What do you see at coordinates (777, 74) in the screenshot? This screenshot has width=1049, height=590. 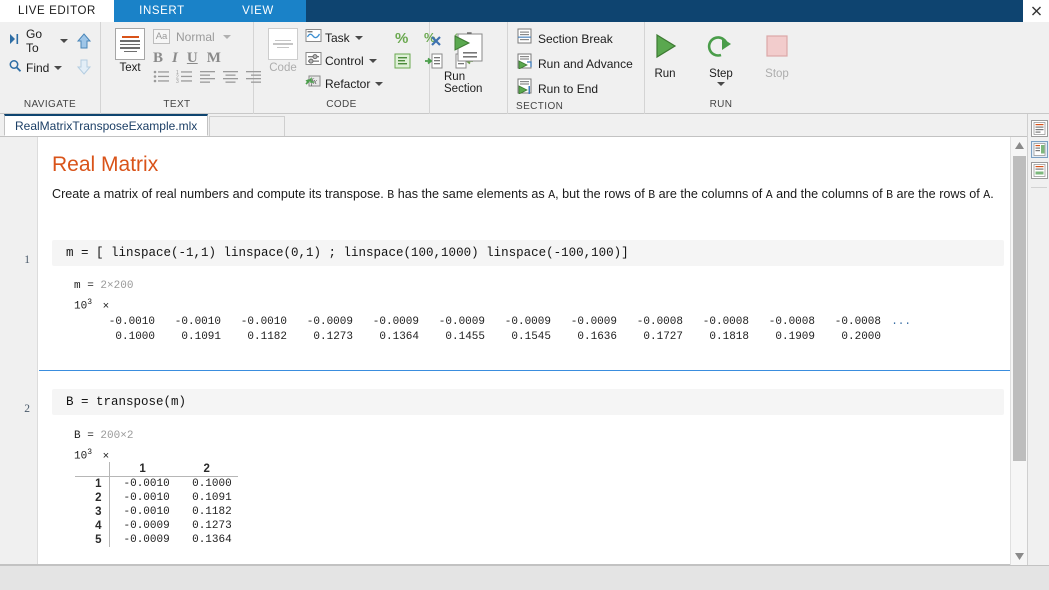 I see `stop-button-label: Stop` at bounding box center [777, 74].